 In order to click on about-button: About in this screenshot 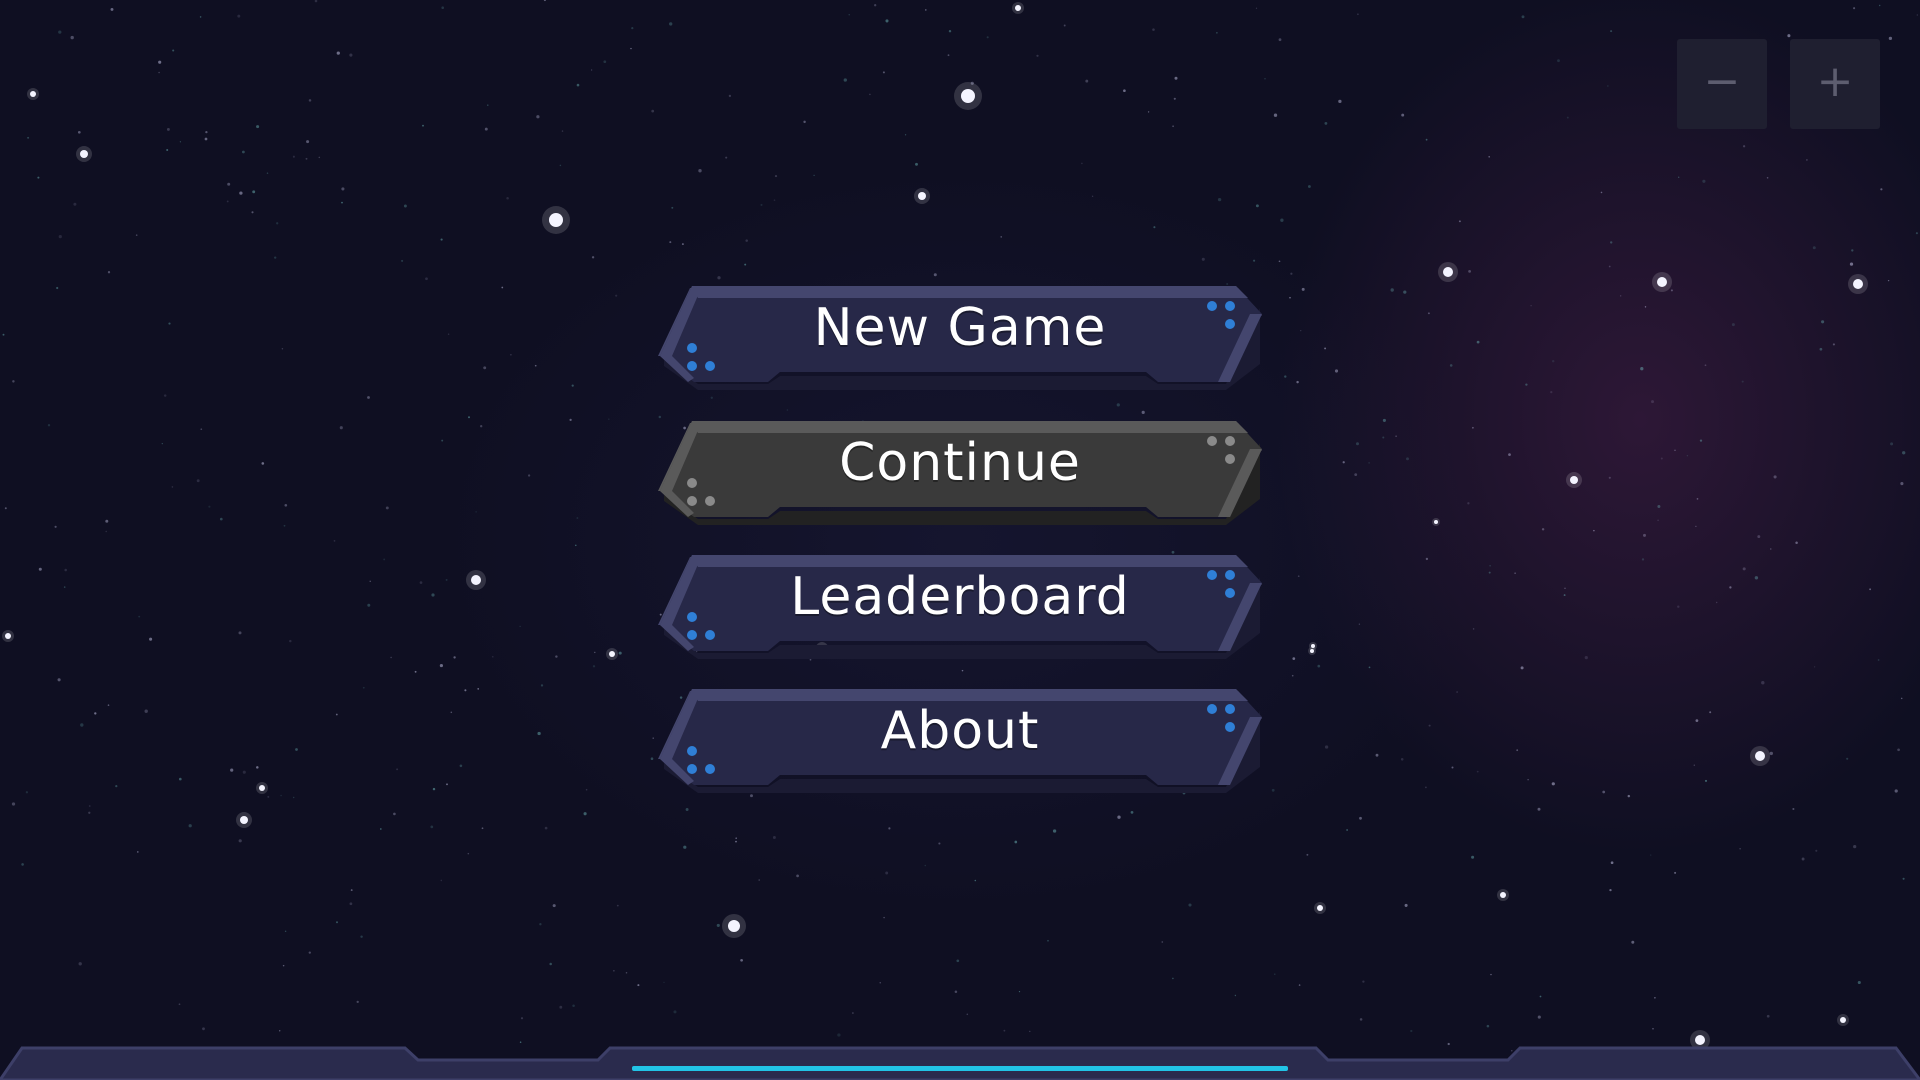, I will do `click(960, 742)`.